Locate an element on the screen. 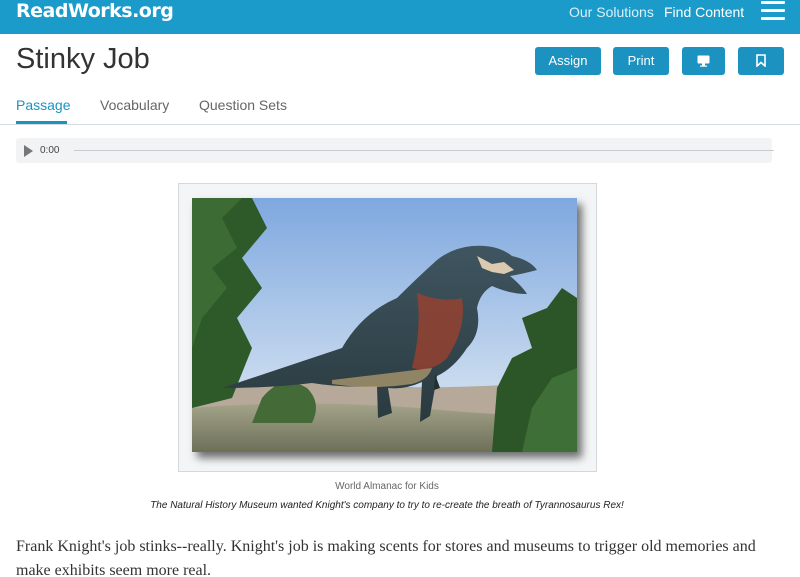 The image size is (800, 577). logo-main-text: ReadWorks is located at coordinates (74, 11).